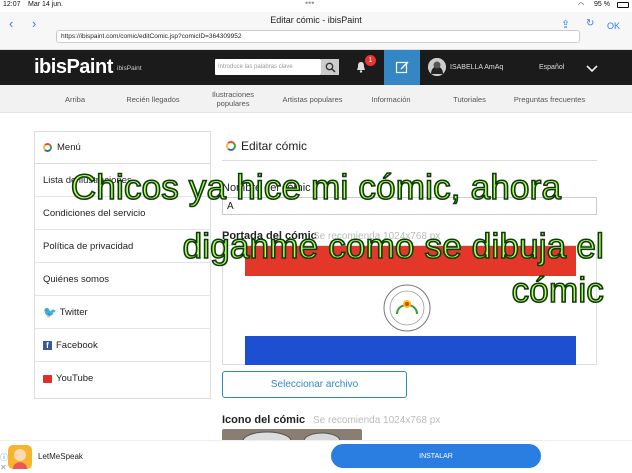 The height and width of the screenshot is (473, 632). I want to click on adchoices-icon: ⓘ, so click(4, 457).